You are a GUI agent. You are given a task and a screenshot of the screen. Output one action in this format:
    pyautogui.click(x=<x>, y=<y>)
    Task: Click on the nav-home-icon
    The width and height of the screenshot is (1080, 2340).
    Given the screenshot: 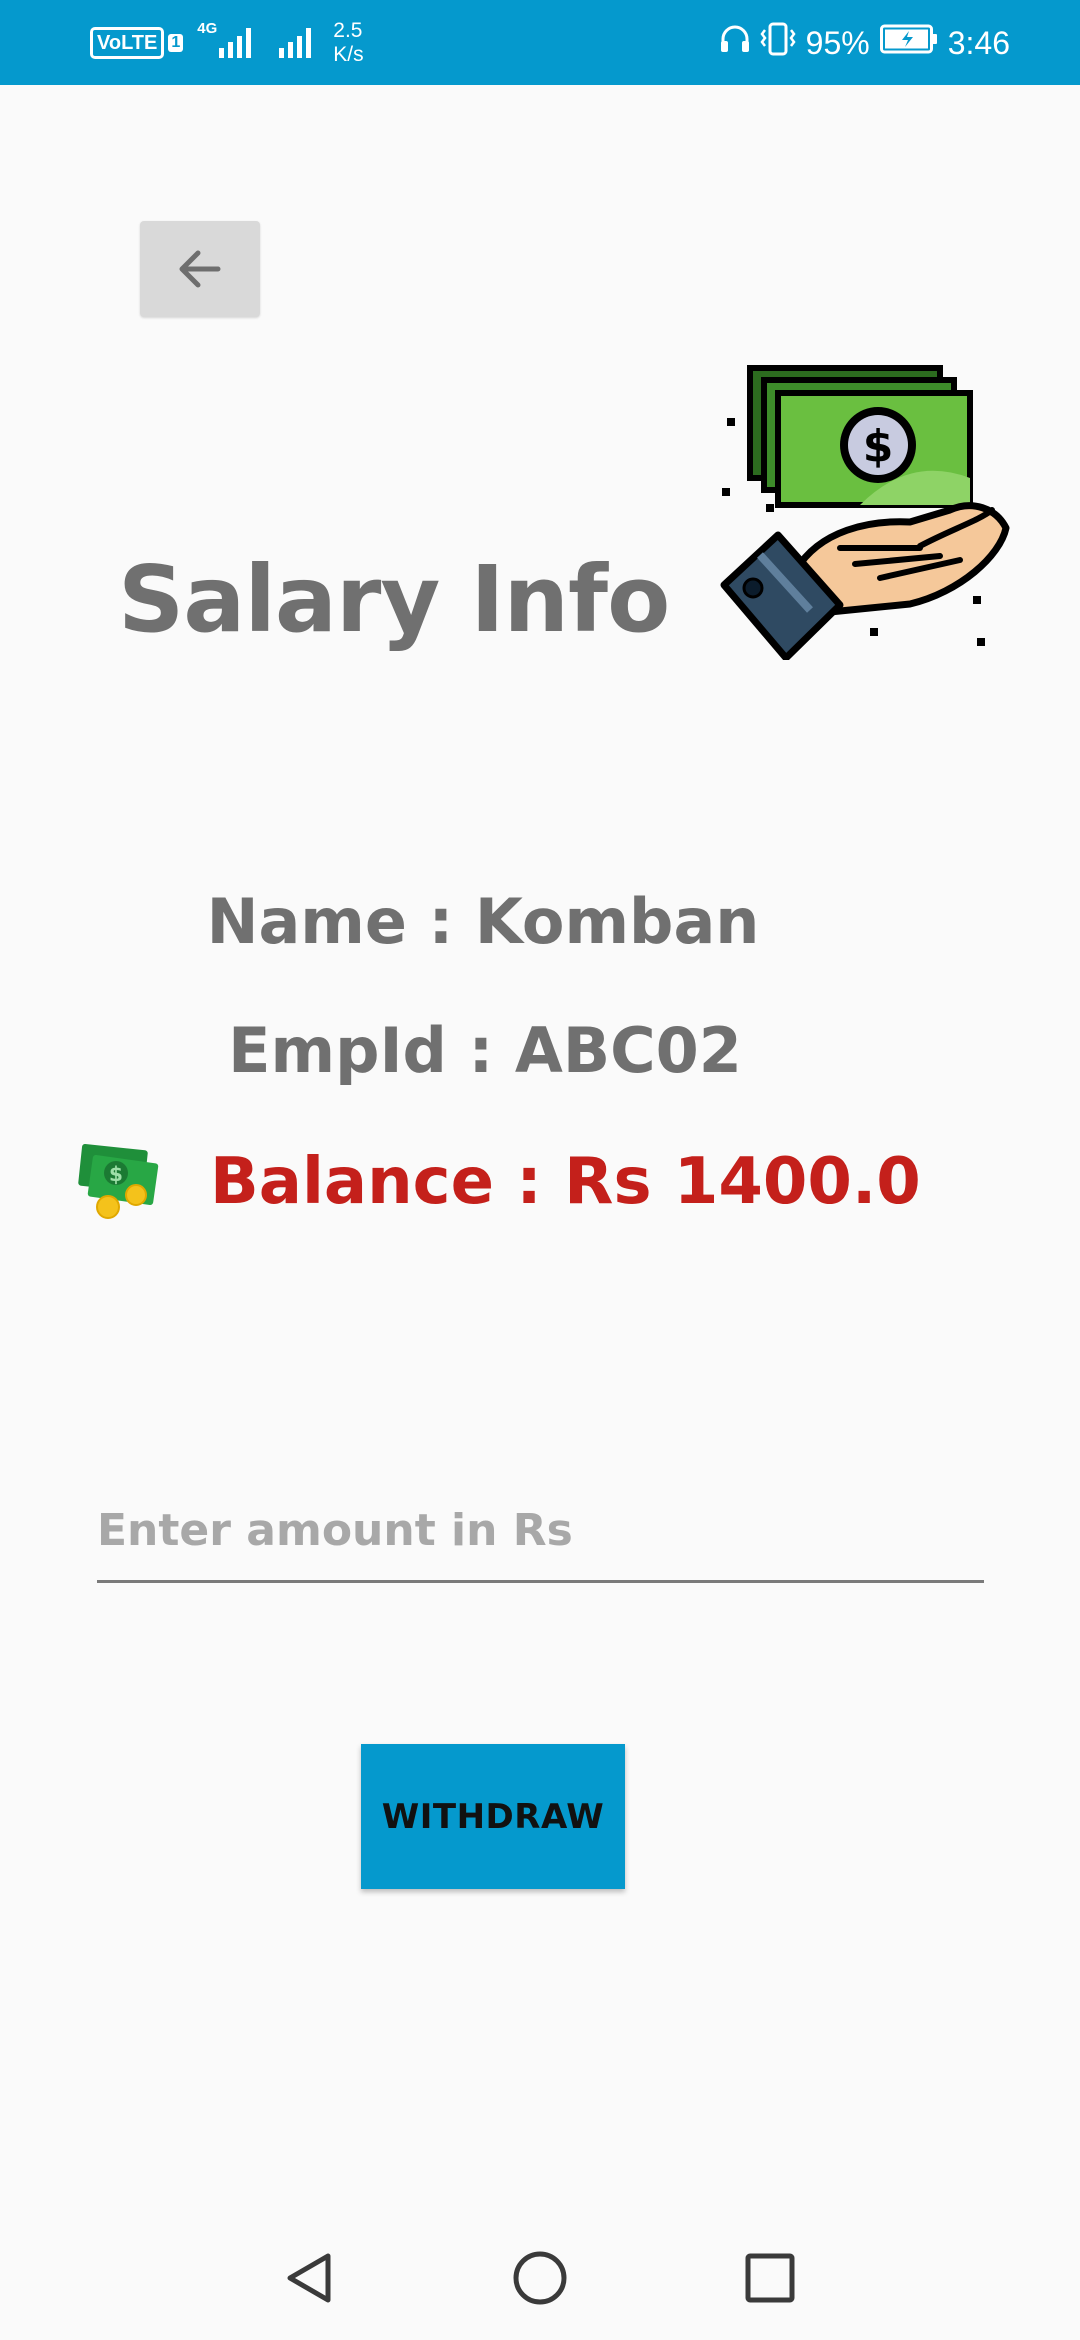 What is the action you would take?
    pyautogui.click(x=540, y=2278)
    